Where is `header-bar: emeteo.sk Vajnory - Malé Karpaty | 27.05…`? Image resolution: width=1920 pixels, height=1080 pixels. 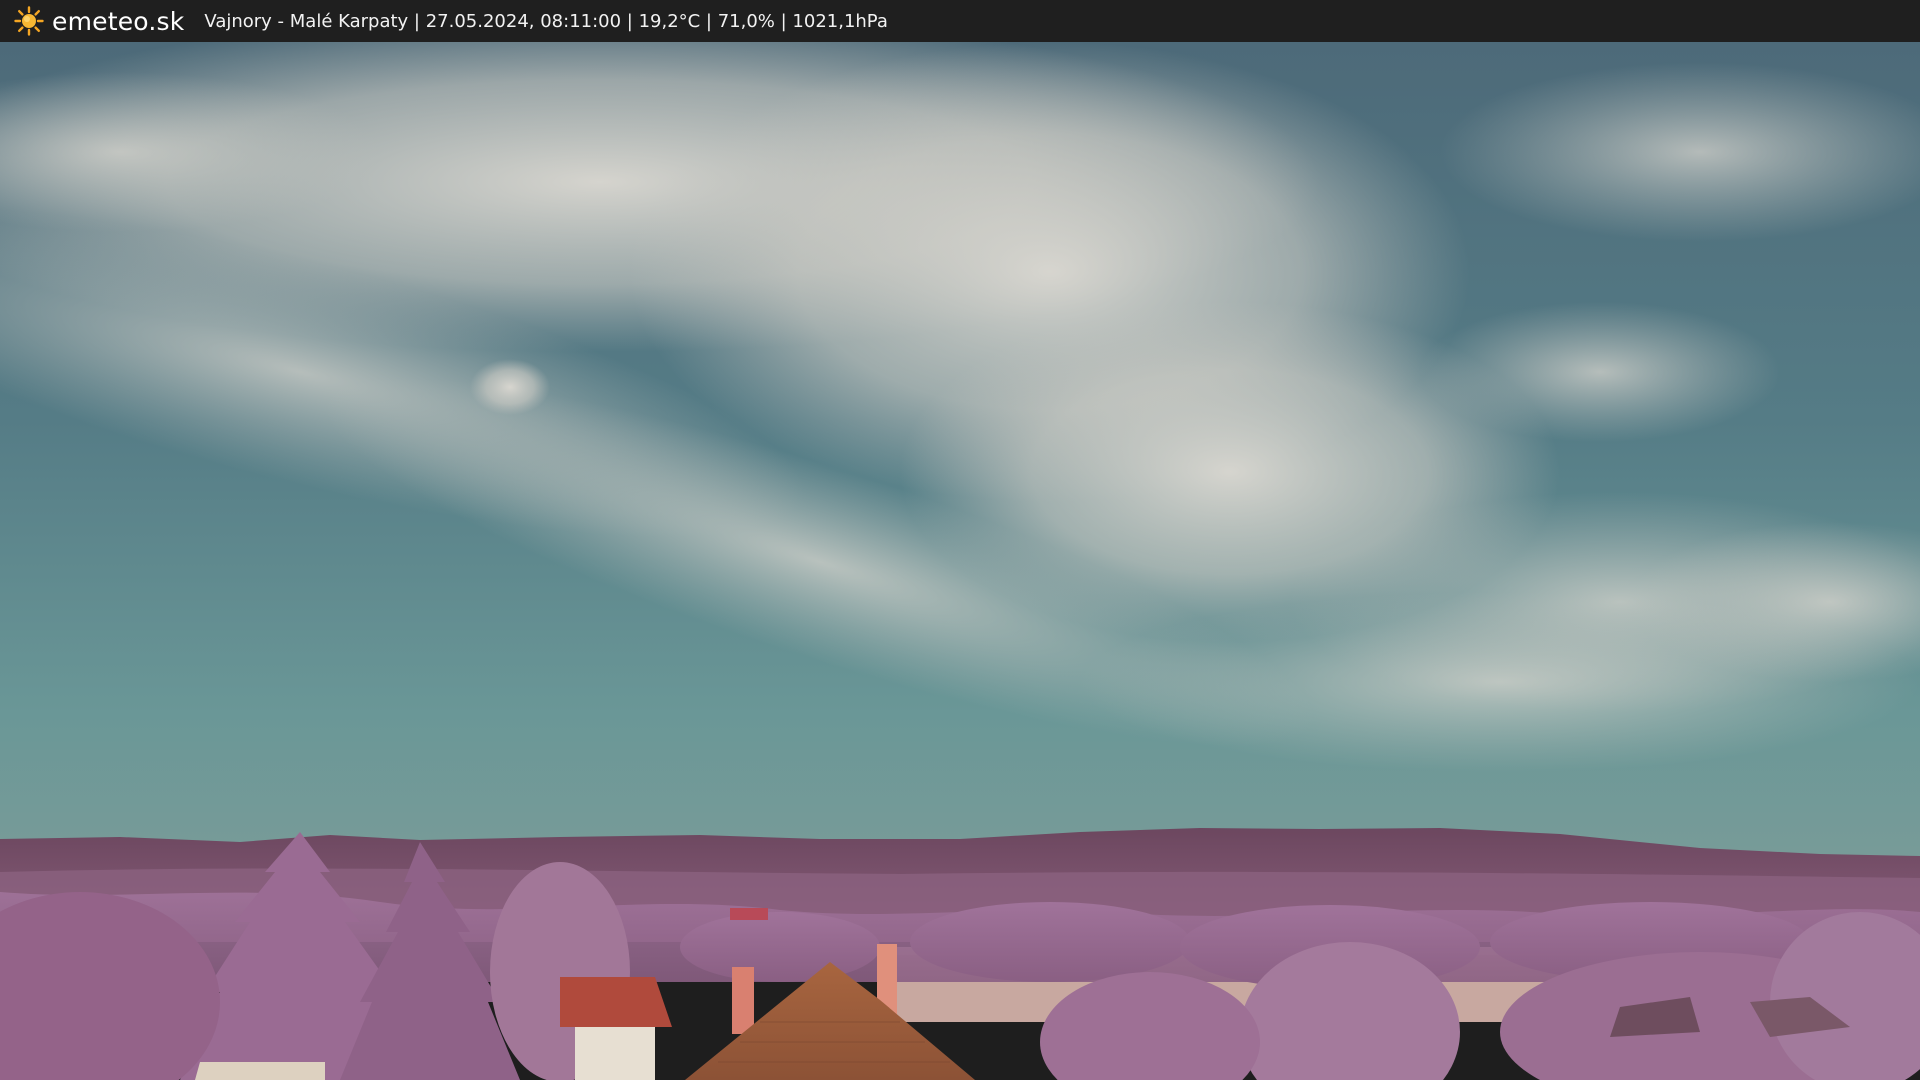 header-bar: emeteo.sk Vajnory - Malé Karpaty | 27.05… is located at coordinates (960, 21).